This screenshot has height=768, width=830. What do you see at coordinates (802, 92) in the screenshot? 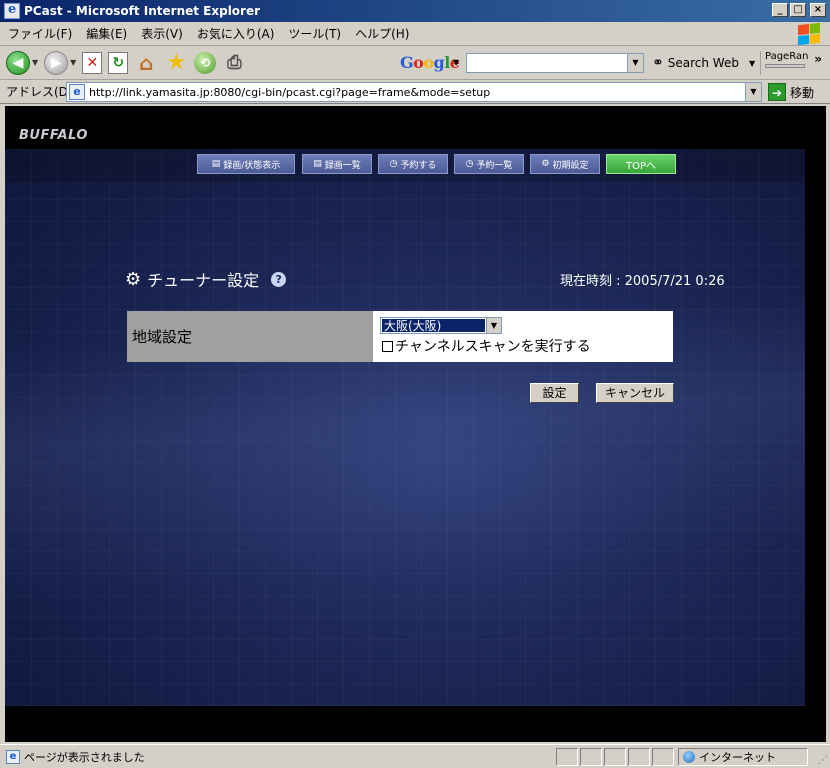
I see `go-label: 移動` at bounding box center [802, 92].